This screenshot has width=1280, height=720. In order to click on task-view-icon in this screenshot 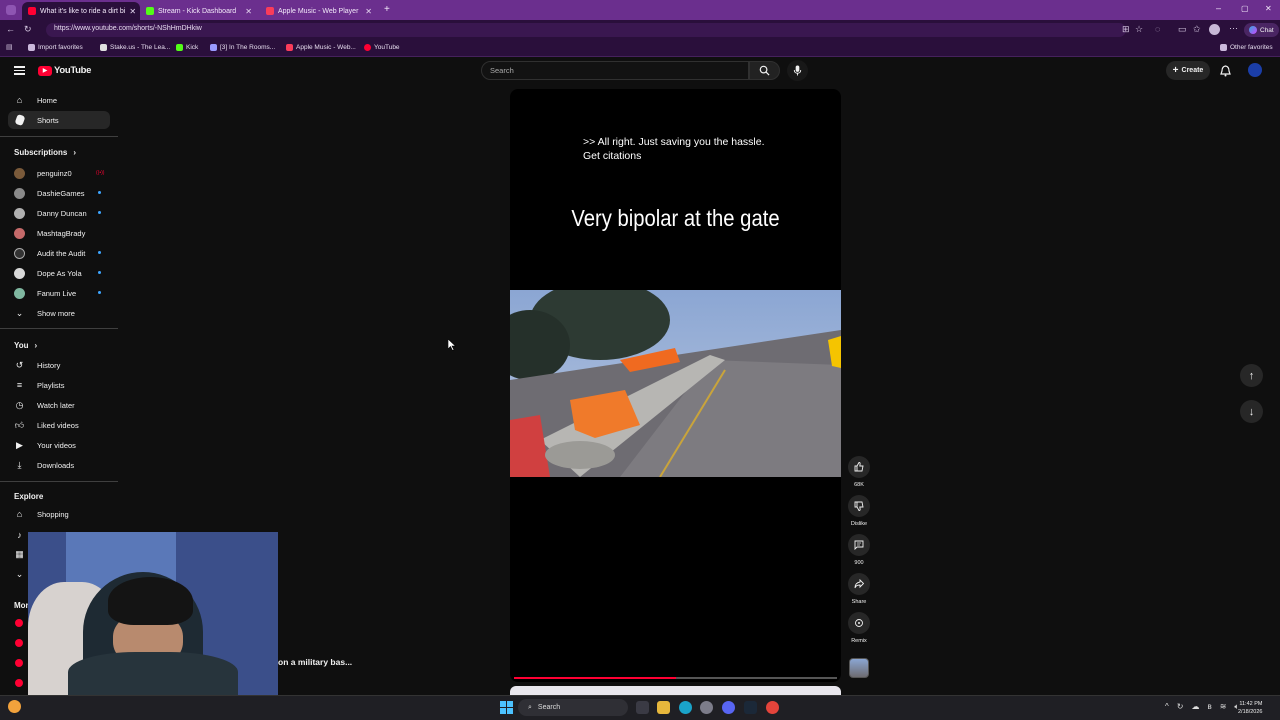, I will do `click(642, 707)`.